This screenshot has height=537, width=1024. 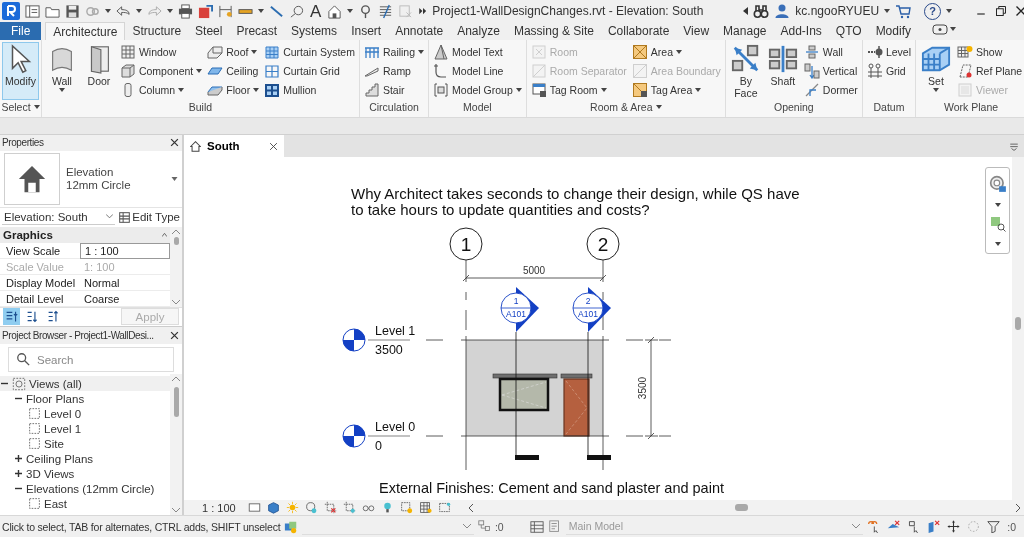 I want to click on crop-frame-icon, so click(x=444, y=507).